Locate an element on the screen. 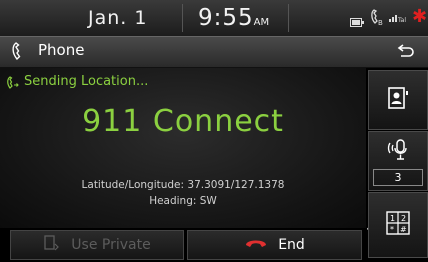 The width and height of the screenshot is (428, 262). svg-text: 2 is located at coordinates (403, 218).